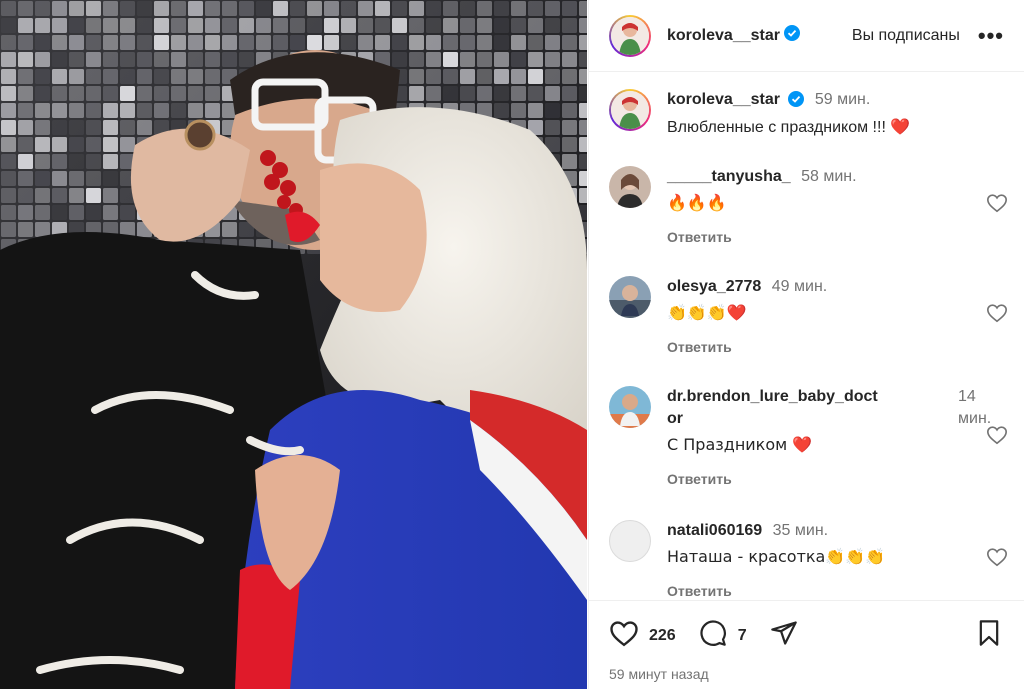 The width and height of the screenshot is (1024, 689). What do you see at coordinates (713, 635) in the screenshot?
I see `comment-bubble-icon` at bounding box center [713, 635].